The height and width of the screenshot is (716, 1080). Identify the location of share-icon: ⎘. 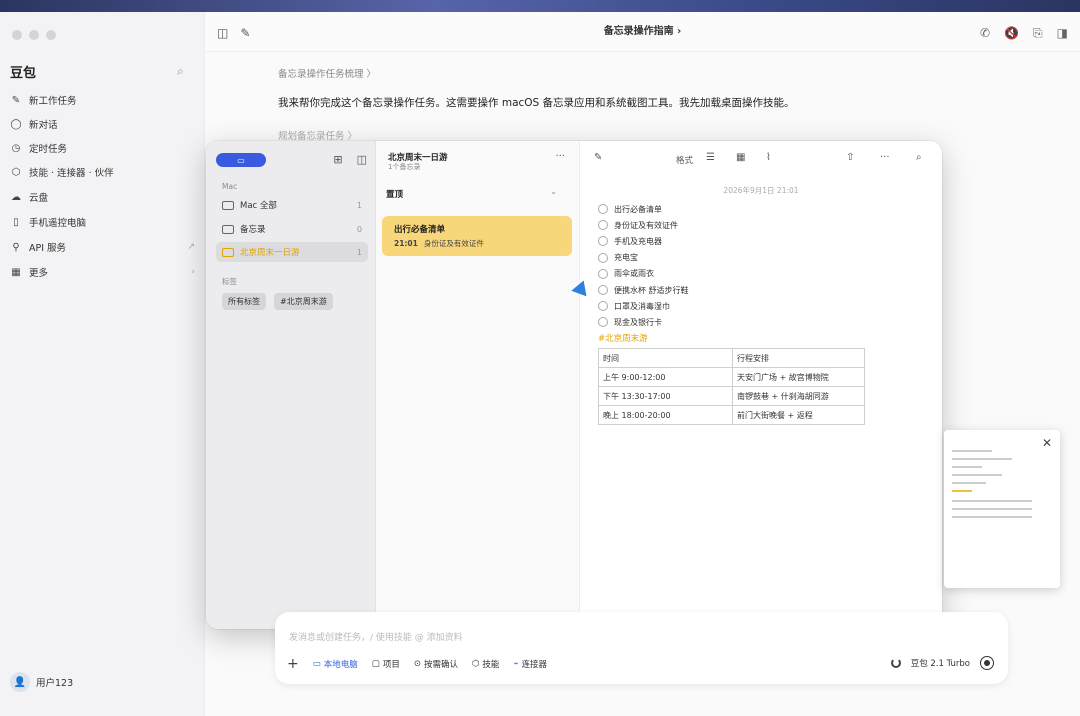
(1038, 33).